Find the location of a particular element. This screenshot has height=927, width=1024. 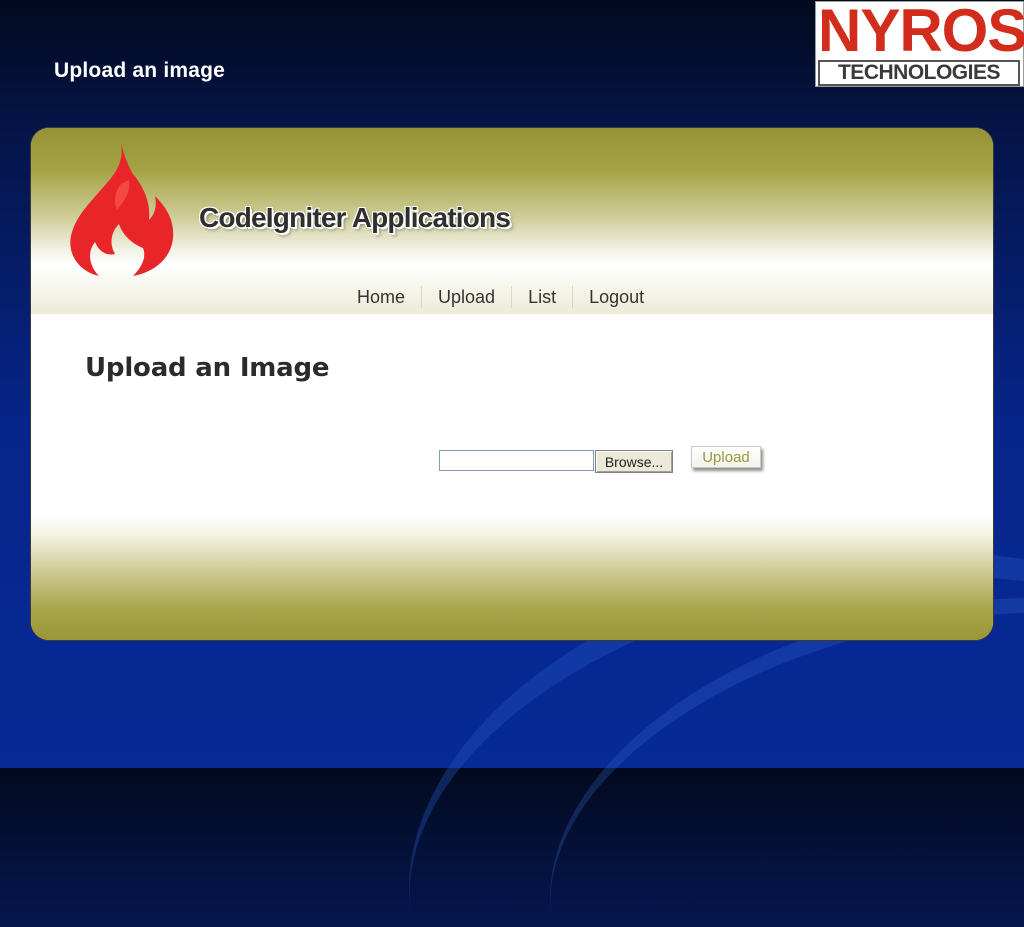

page-heading: Upload an Image is located at coordinates (207, 368).